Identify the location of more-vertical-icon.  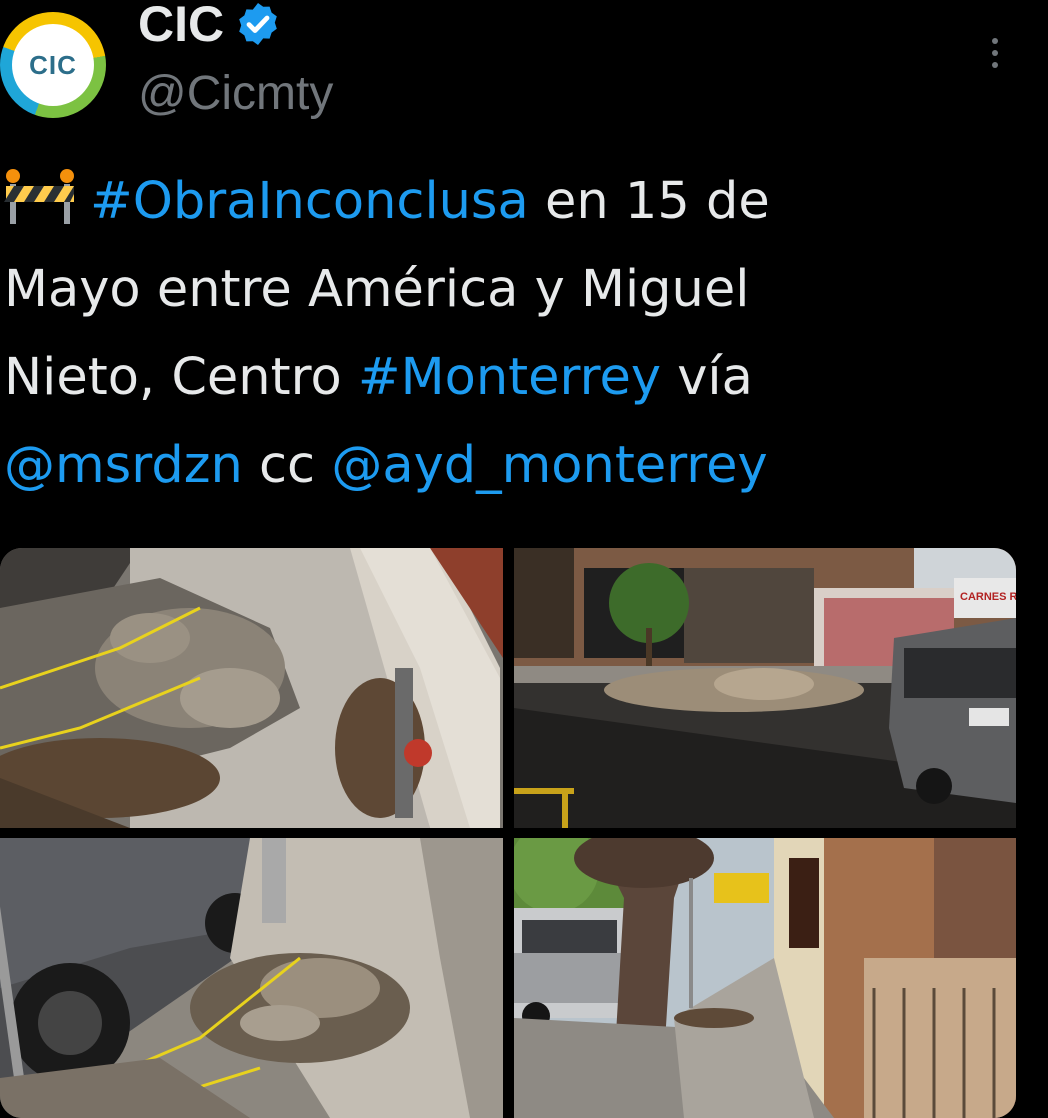
(995, 56).